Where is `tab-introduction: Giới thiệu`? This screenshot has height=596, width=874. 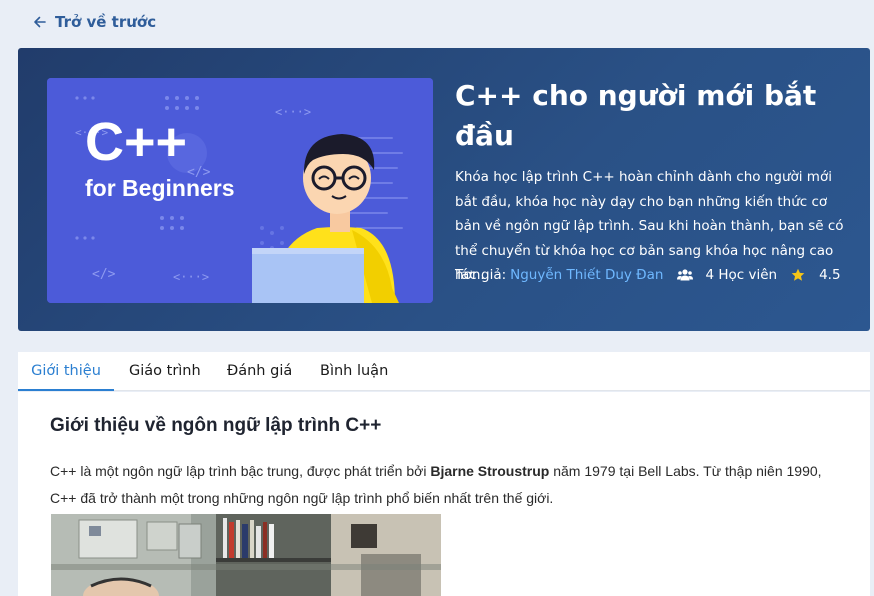
tab-introduction: Giới thiệu is located at coordinates (66, 371).